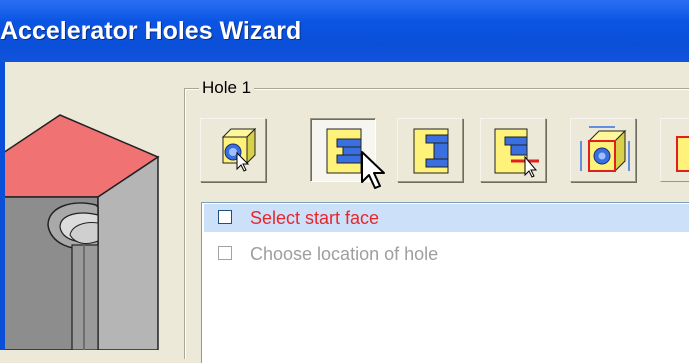 The width and height of the screenshot is (689, 363). I want to click on hole-type-icon, so click(682, 154).